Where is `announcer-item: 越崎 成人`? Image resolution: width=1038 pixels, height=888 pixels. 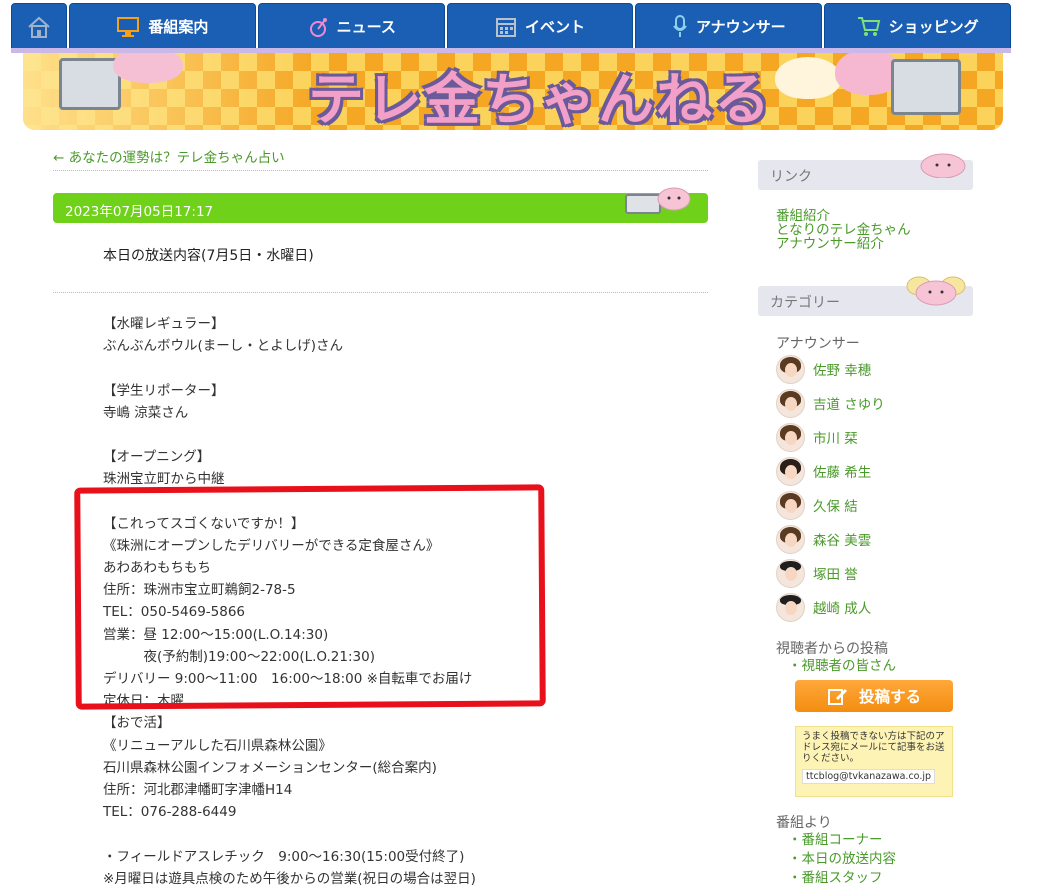 announcer-item: 越崎 成人 is located at coordinates (823, 607).